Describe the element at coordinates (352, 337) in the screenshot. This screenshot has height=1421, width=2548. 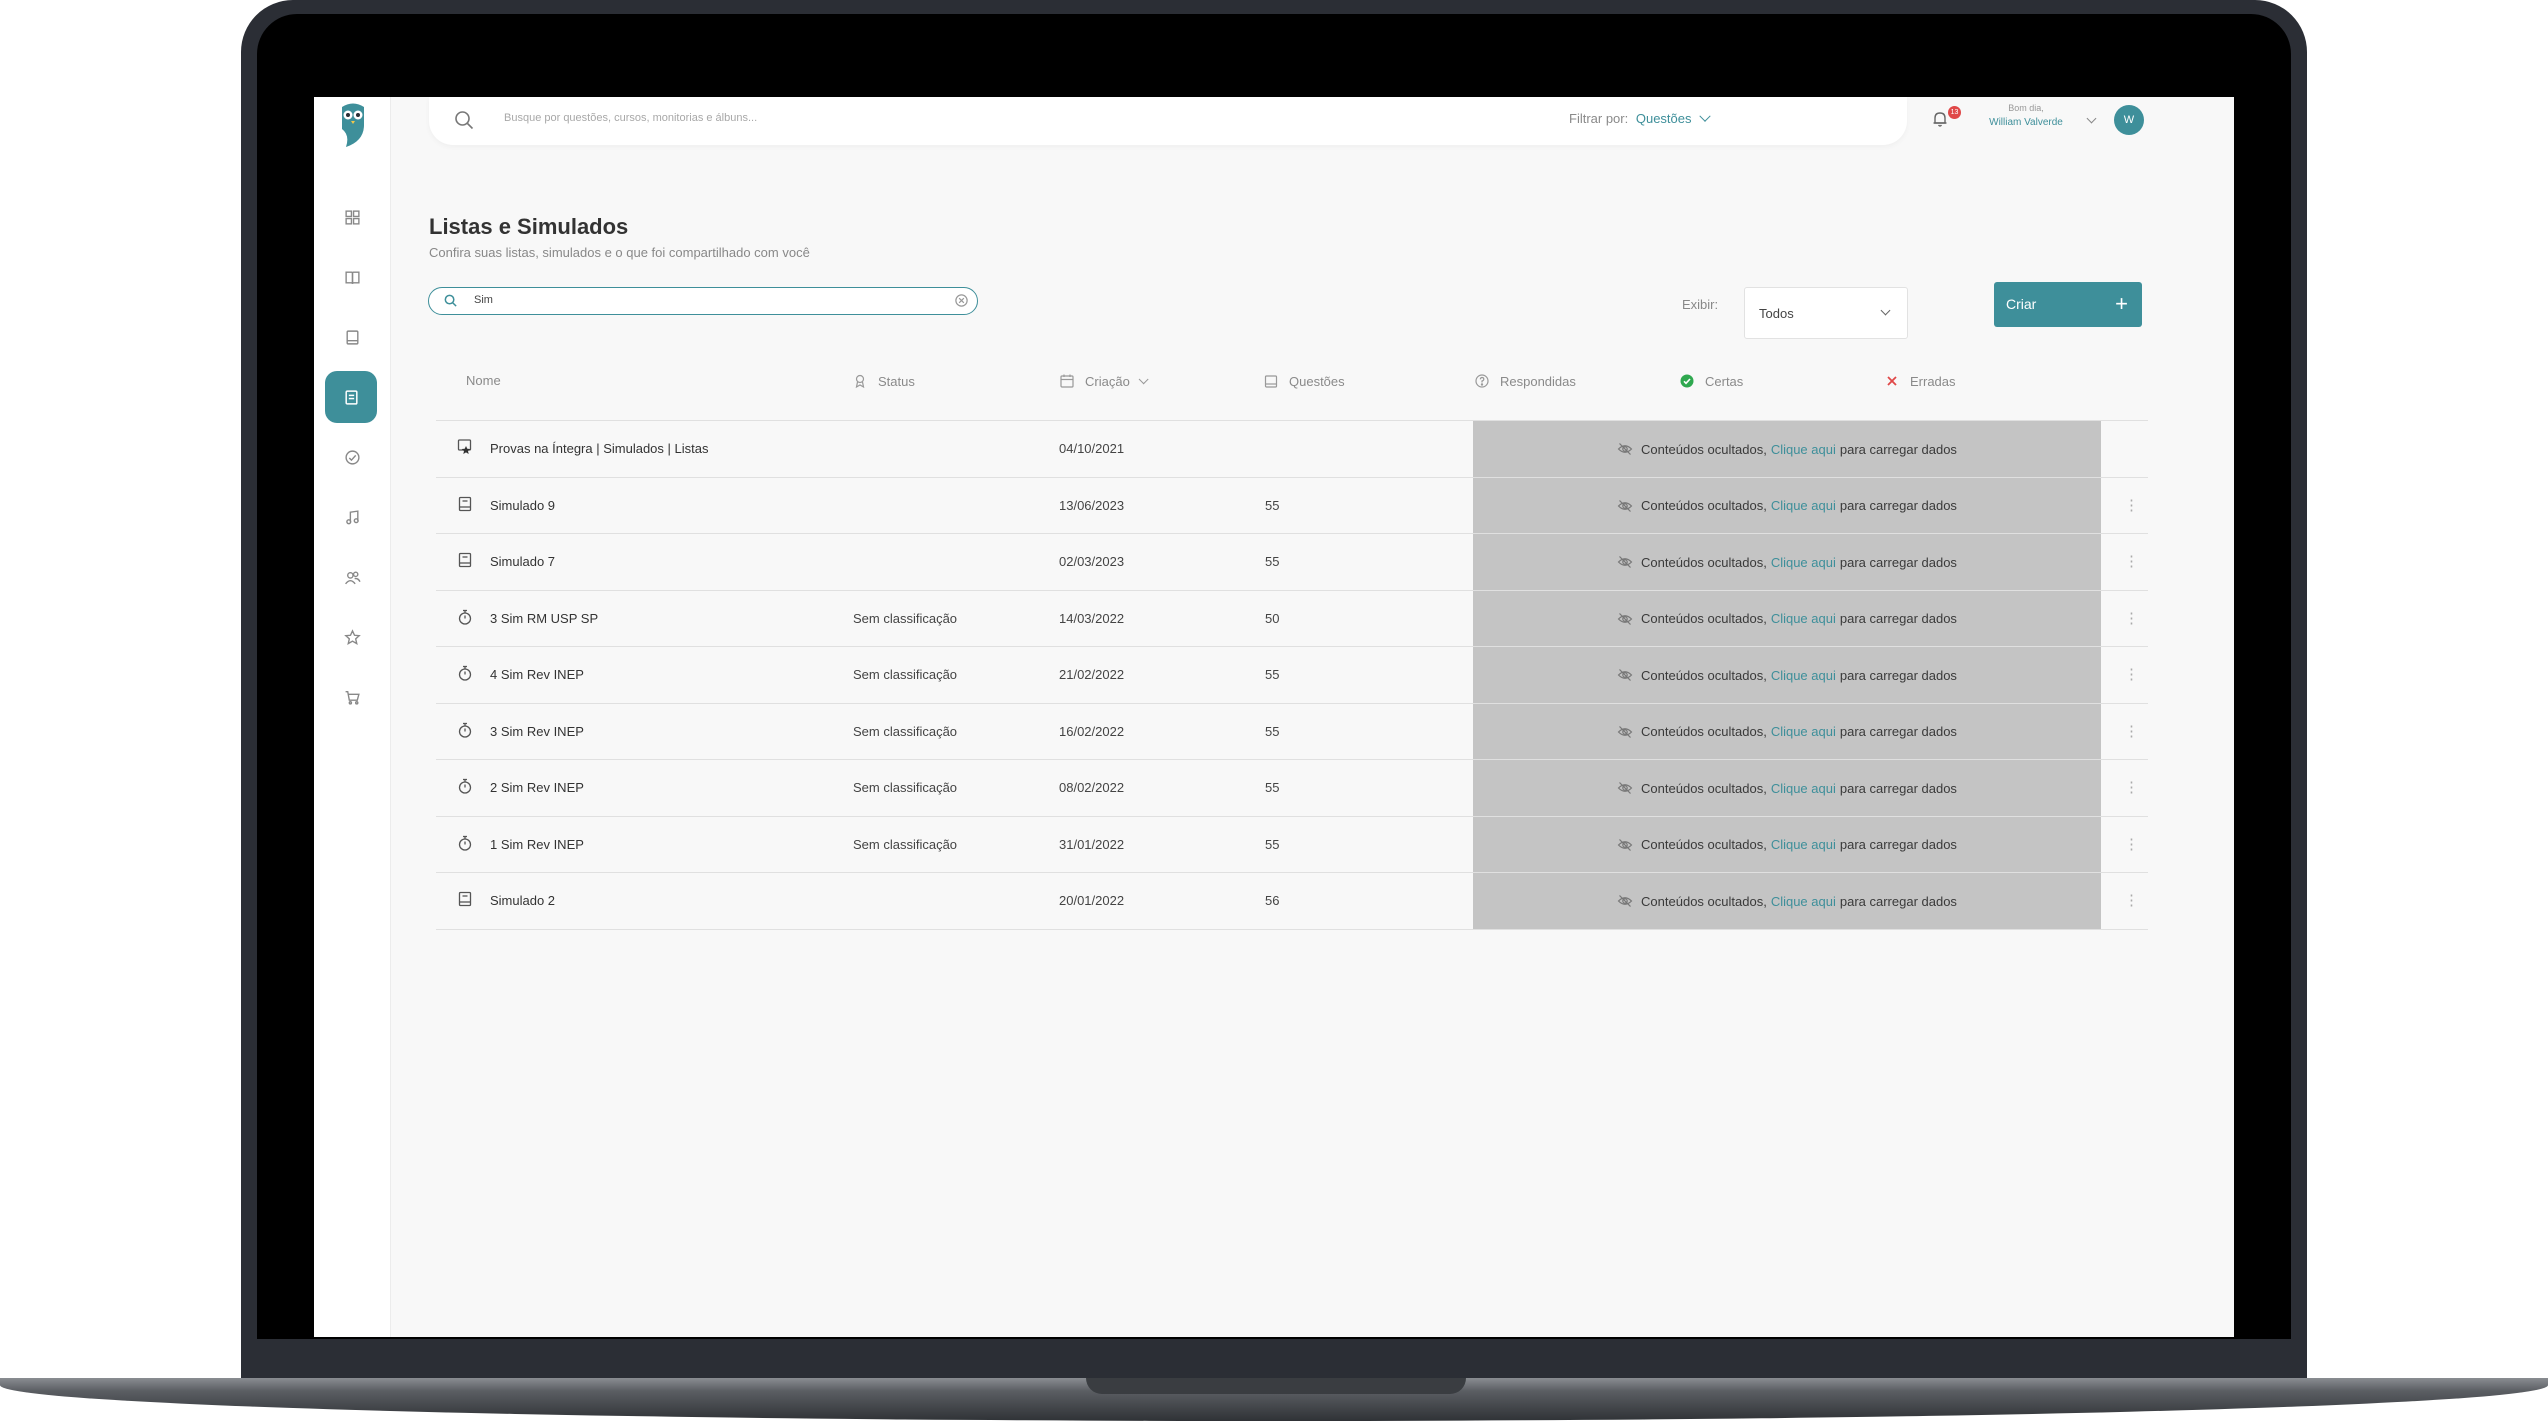
I see `book-icon` at that location.